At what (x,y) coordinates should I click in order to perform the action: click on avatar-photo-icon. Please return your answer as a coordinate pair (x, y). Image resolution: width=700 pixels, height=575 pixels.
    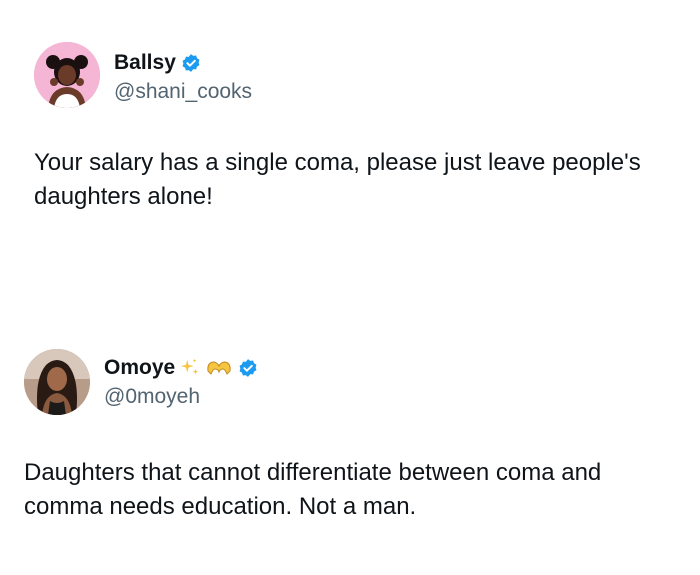
    Looking at the image, I should click on (57, 382).